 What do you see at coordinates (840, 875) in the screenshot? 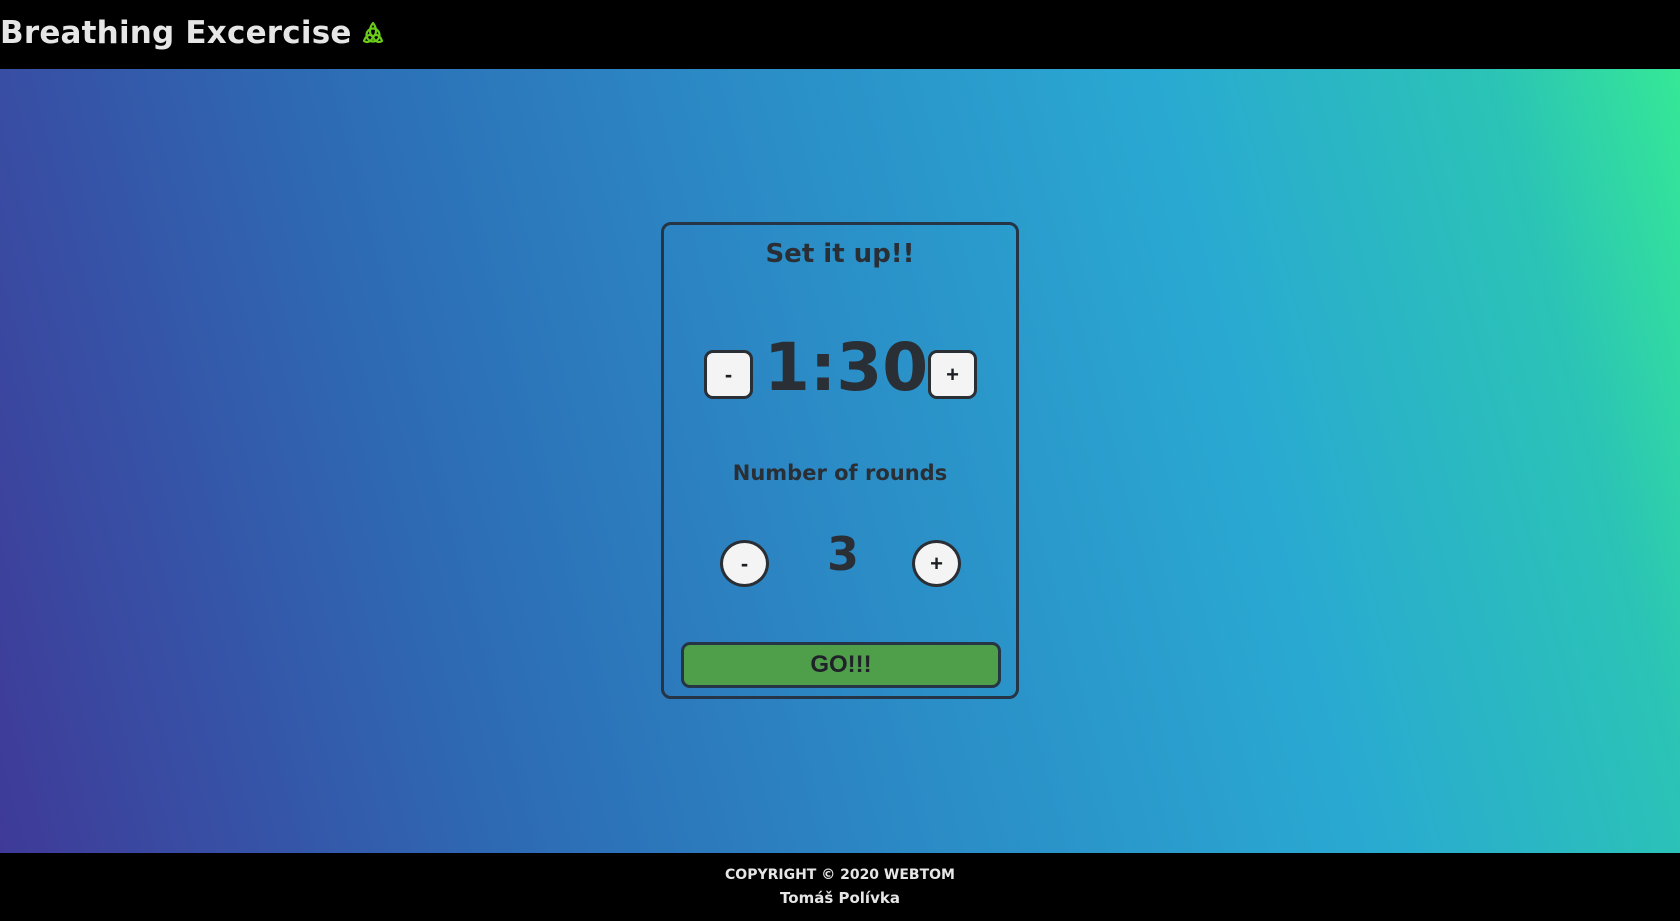
I see `copyright-text: COPYRIGHT © 2020 WEBTOM` at bounding box center [840, 875].